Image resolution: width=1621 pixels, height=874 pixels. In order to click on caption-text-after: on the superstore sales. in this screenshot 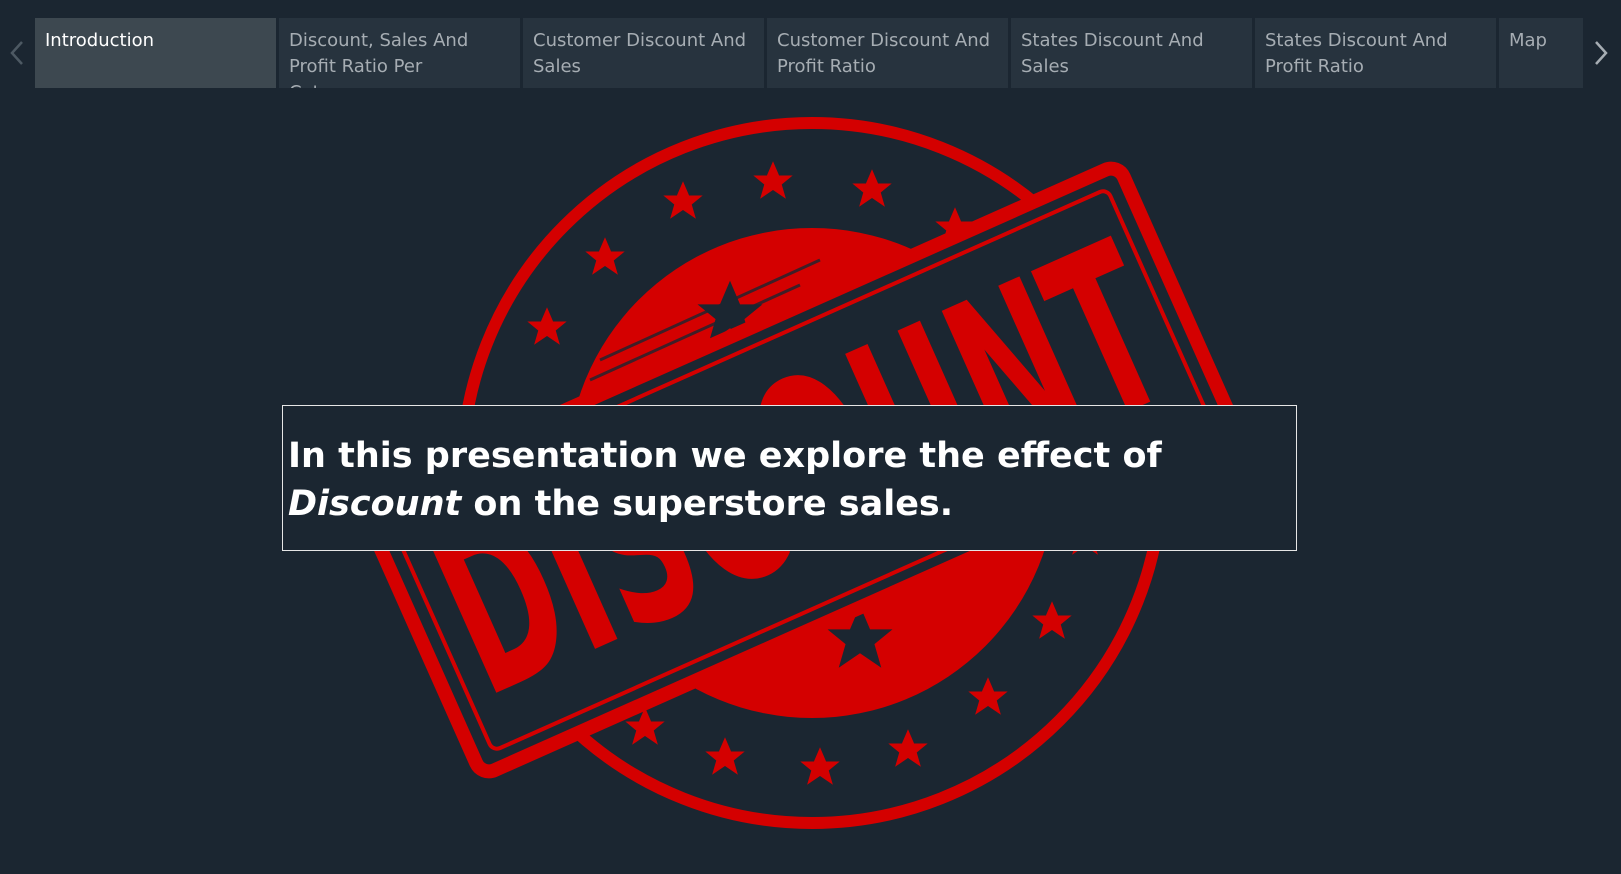, I will do `click(707, 504)`.